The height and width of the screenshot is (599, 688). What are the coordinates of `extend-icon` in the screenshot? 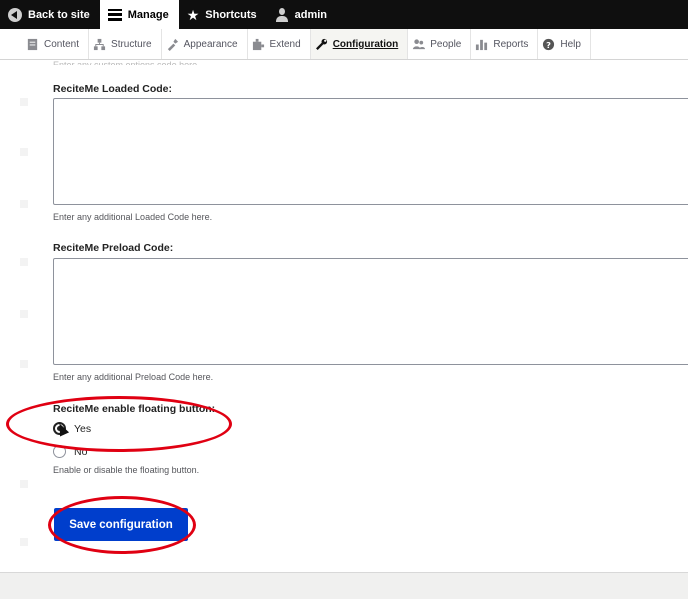 It's located at (258, 44).